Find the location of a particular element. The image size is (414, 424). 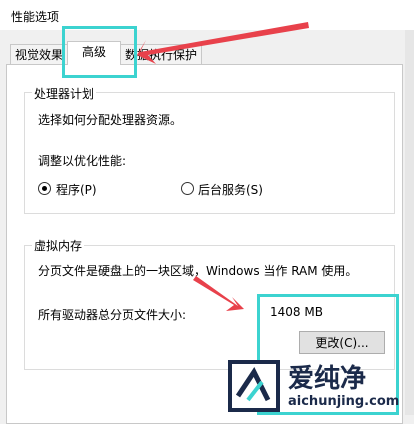

radio-selected-dot is located at coordinates (44, 188).